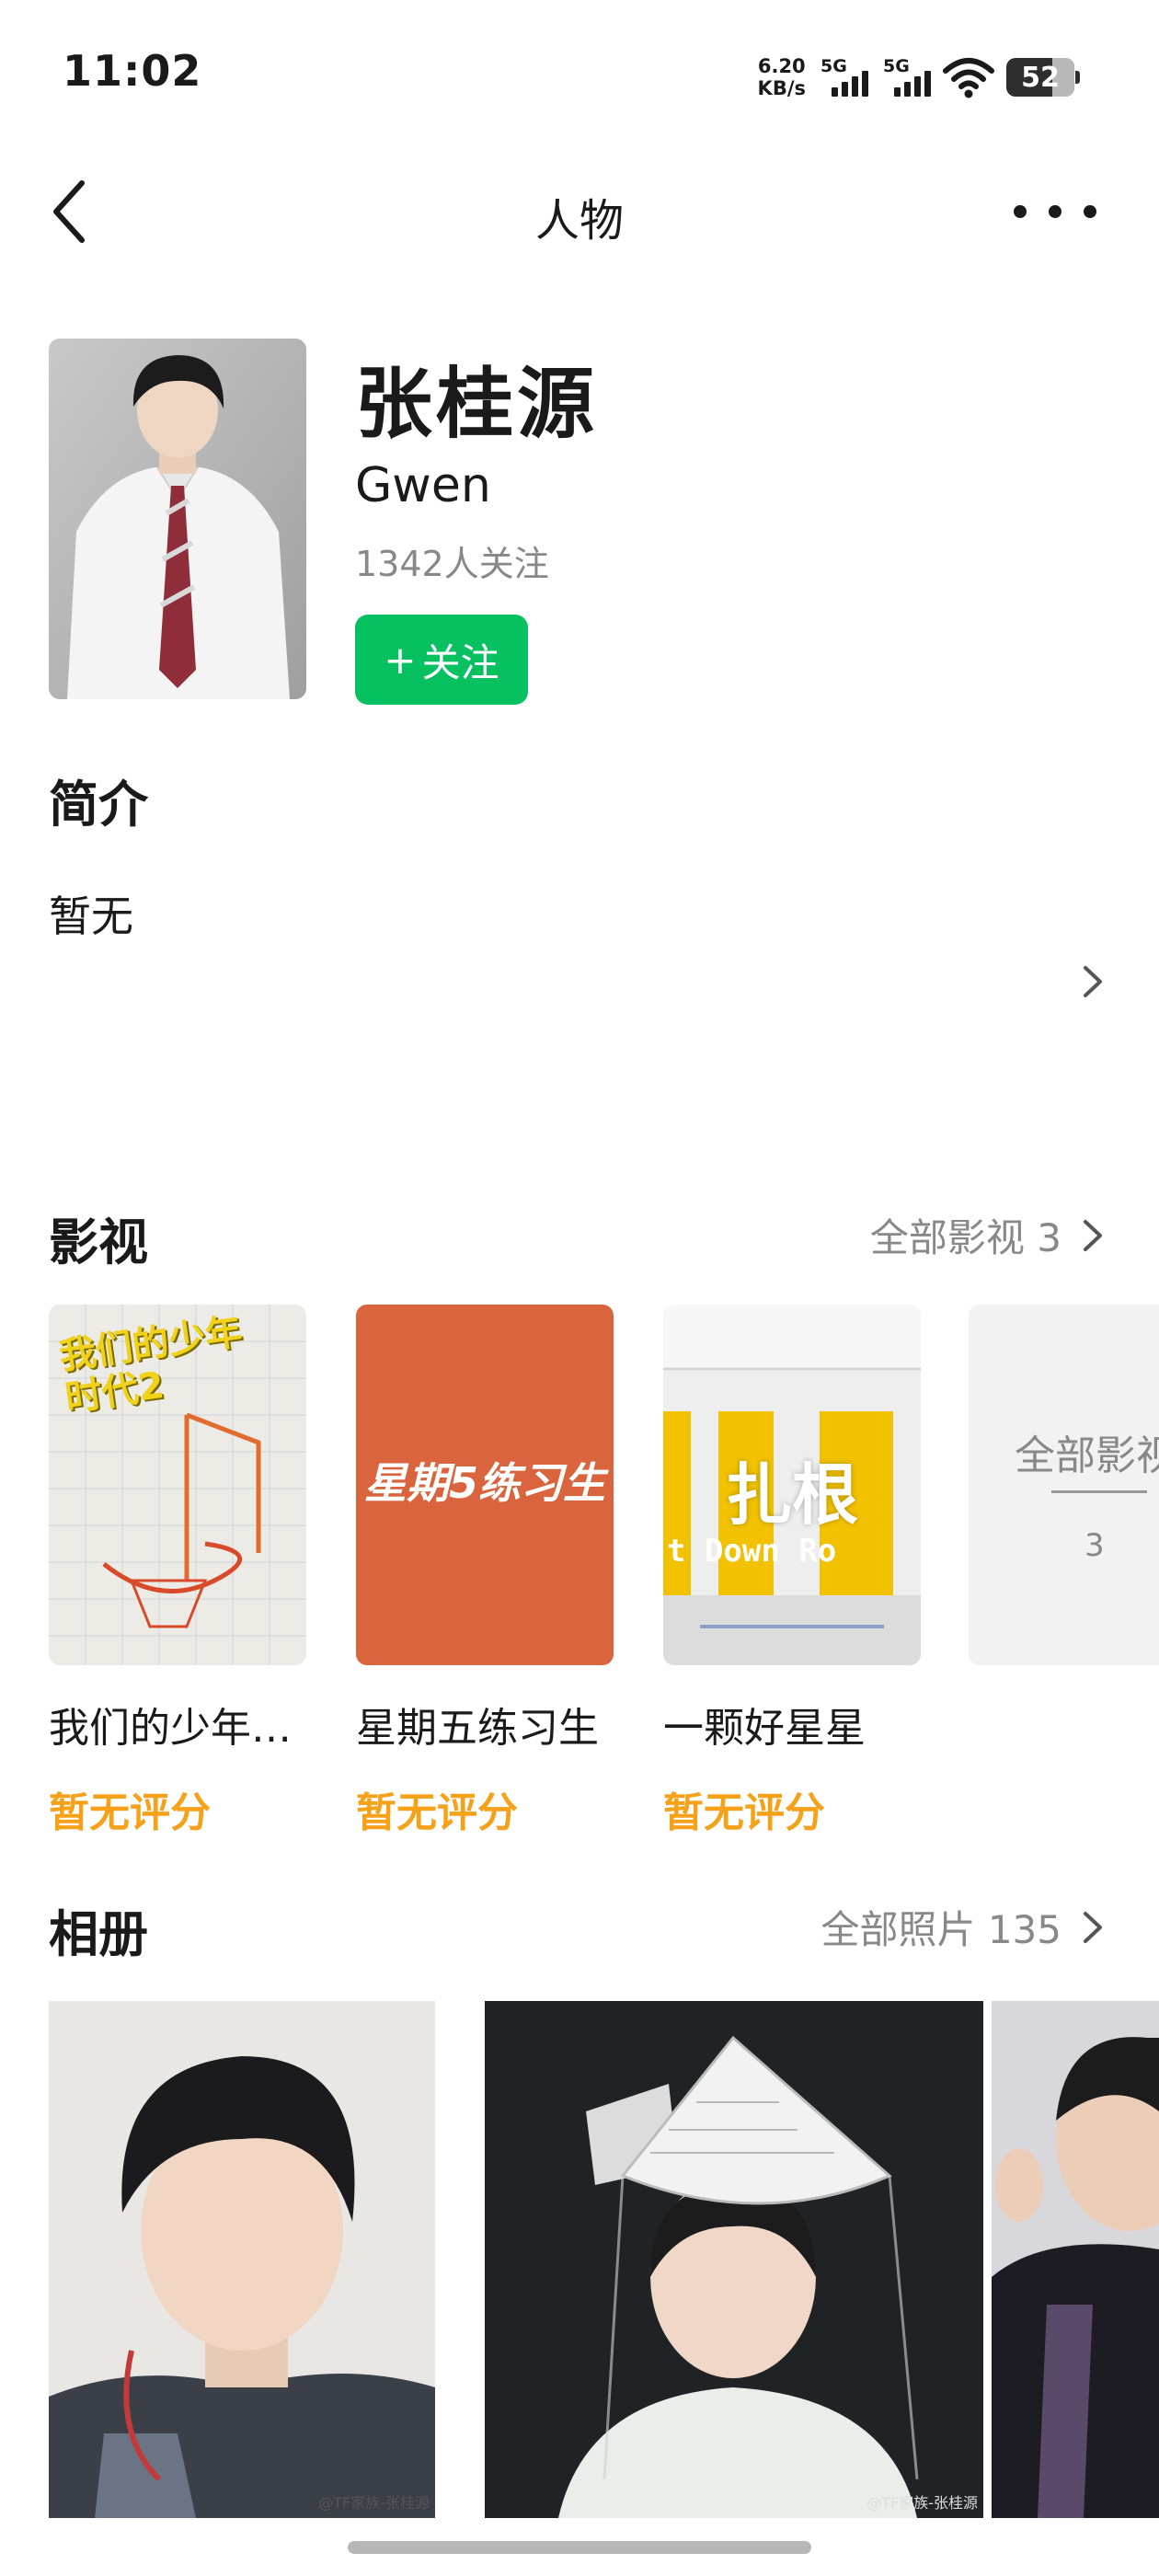 Image resolution: width=1159 pixels, height=2576 pixels. Describe the element at coordinates (1055, 211) in the screenshot. I see `more-button` at that location.